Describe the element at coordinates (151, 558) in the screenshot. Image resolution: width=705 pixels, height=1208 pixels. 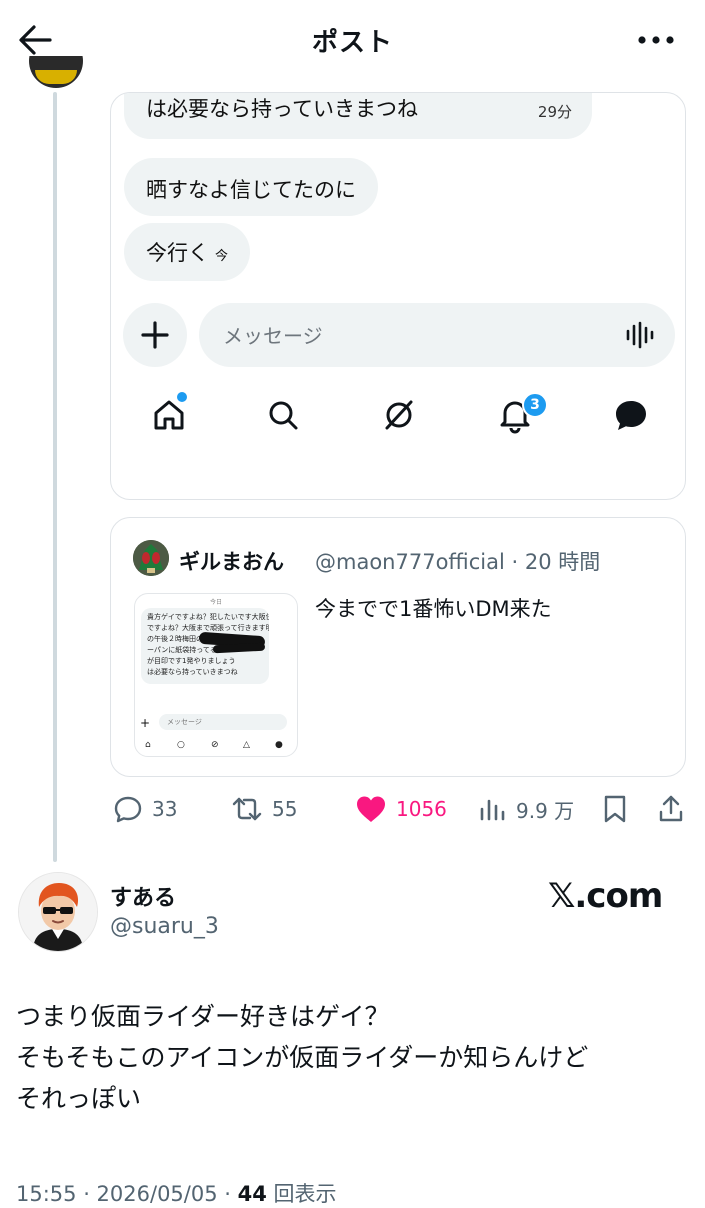
I see `quoted-author-avatar` at that location.